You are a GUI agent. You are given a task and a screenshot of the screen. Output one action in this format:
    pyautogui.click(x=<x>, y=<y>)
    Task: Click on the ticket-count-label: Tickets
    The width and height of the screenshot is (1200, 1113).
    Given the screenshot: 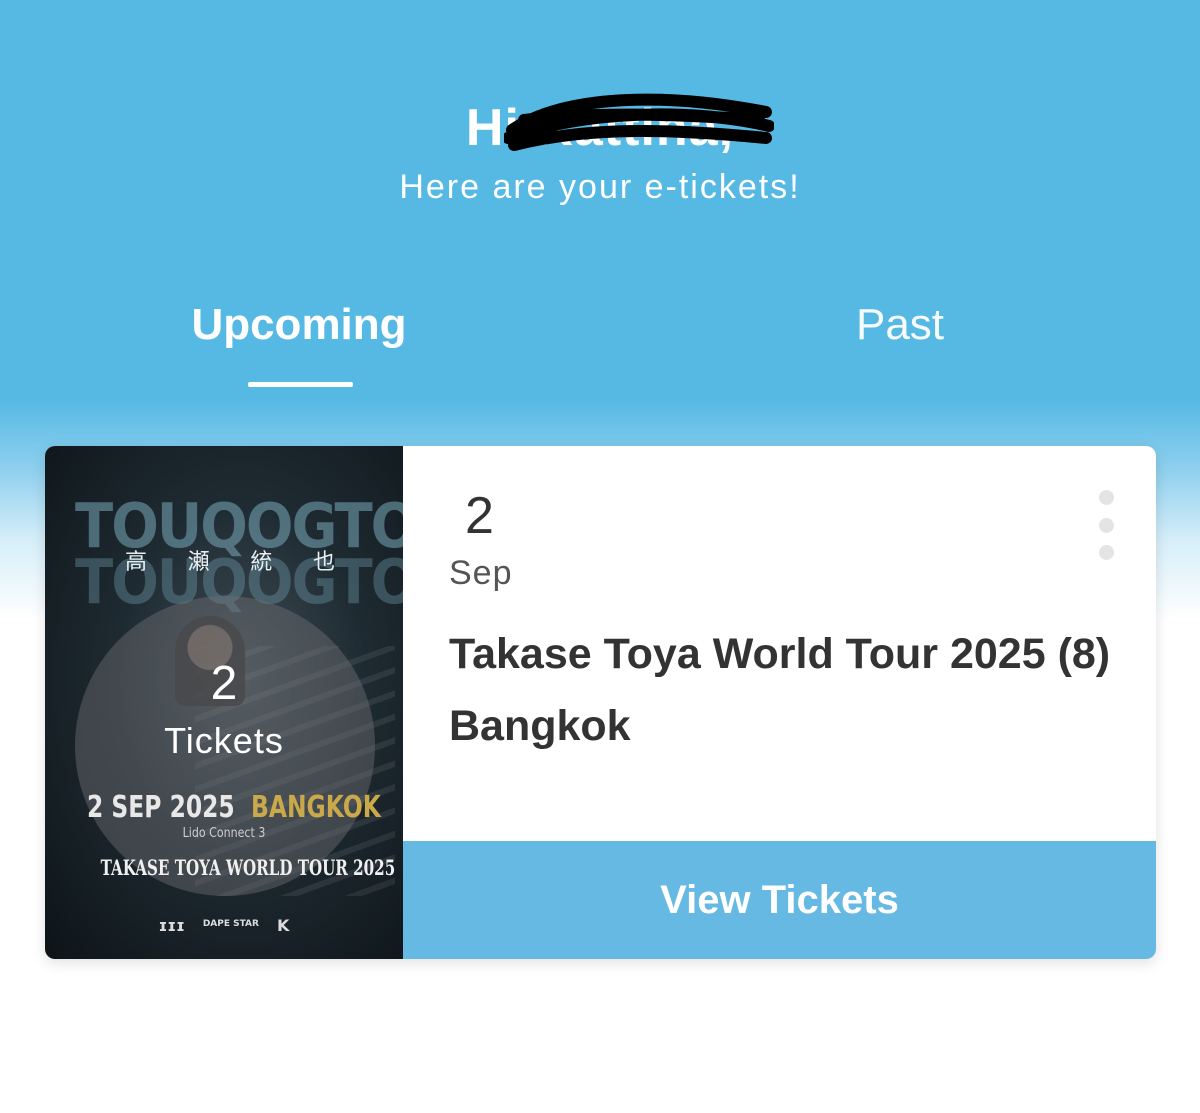 What is the action you would take?
    pyautogui.click(x=224, y=740)
    